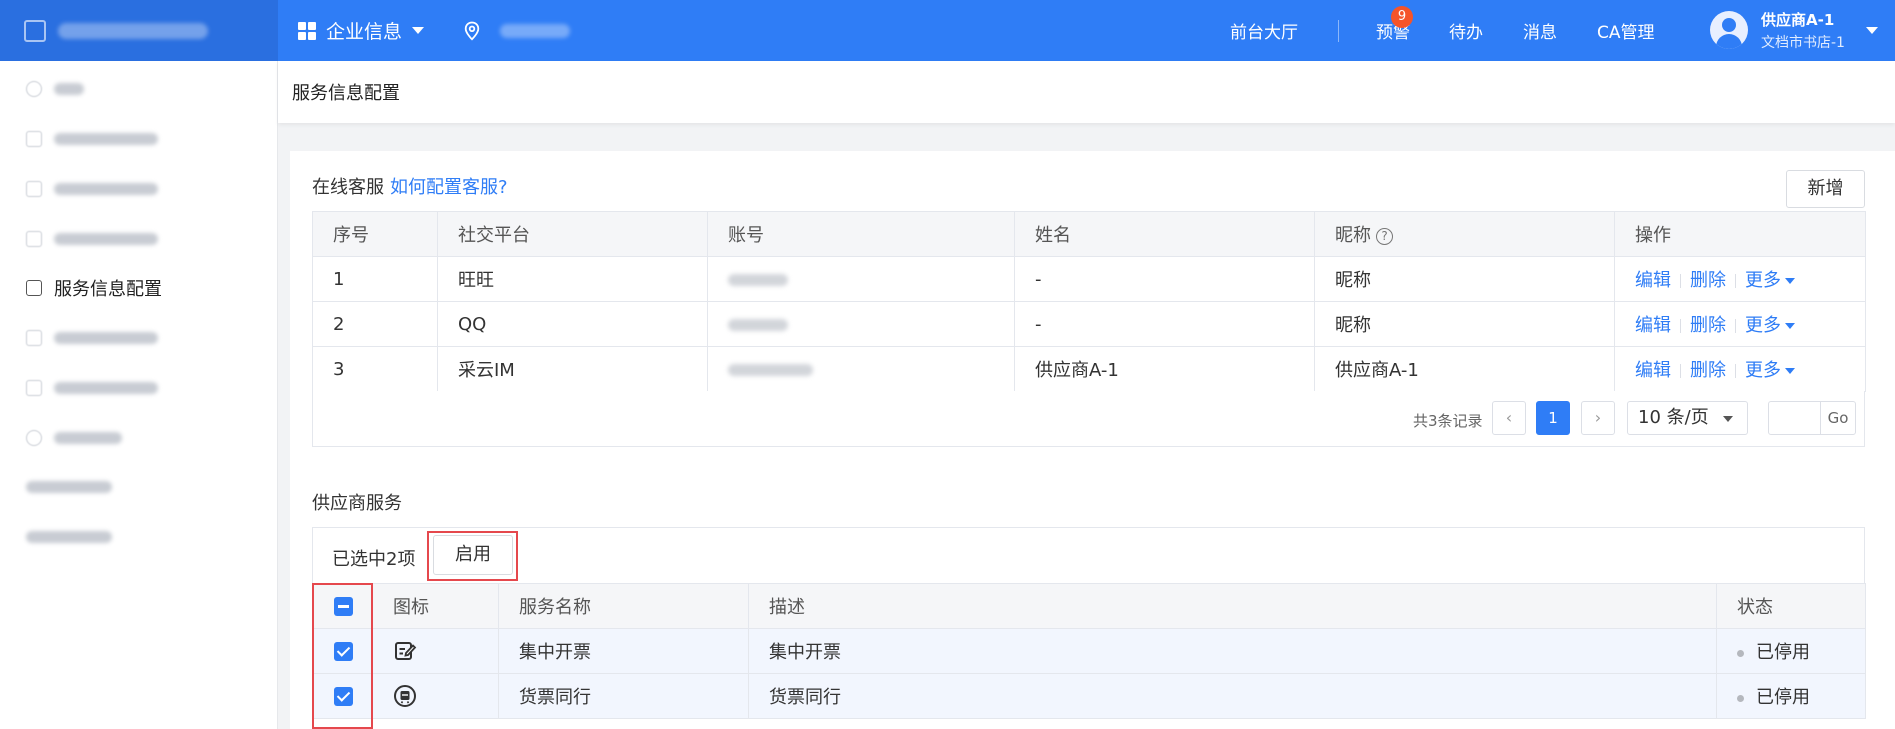 This screenshot has width=1895, height=729. Describe the element at coordinates (1466, 30) in the screenshot. I see `todo-link: 待办` at that location.